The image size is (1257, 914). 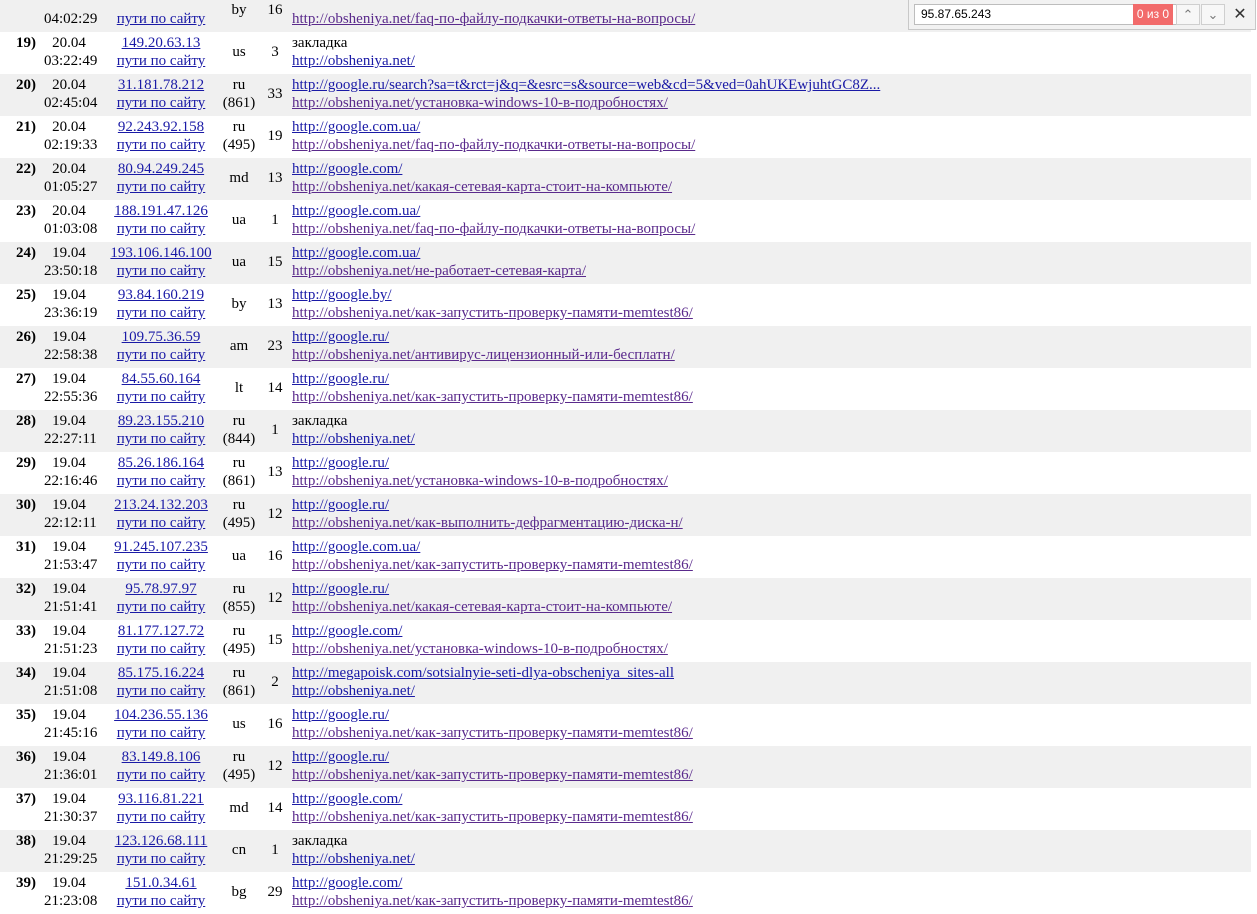 I want to click on chevron-down-icon: ⌄, so click(x=1213, y=14).